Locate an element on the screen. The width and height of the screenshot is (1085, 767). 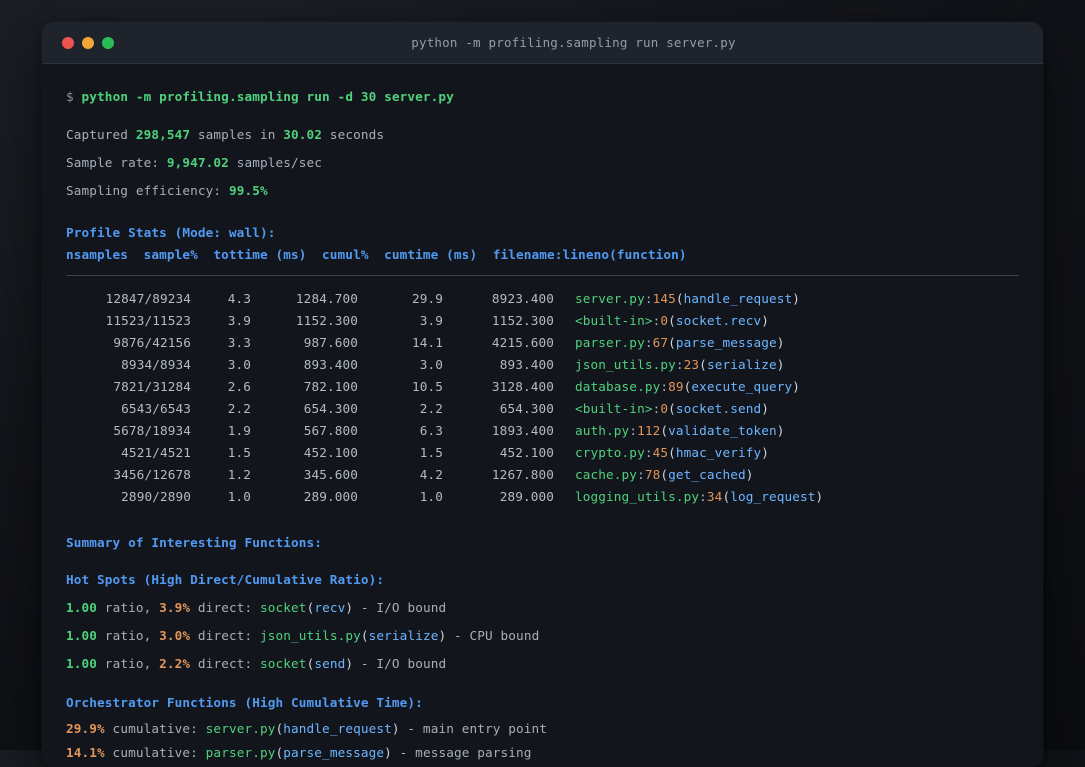
cell-cumul-pct: 3.0 is located at coordinates (431, 364).